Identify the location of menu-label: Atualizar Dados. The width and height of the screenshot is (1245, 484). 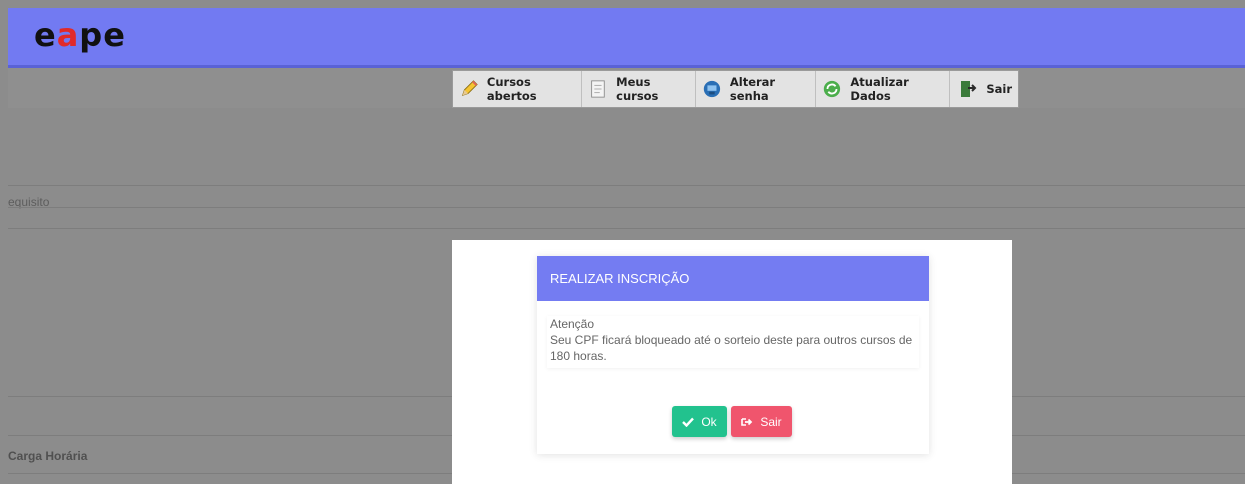
(879, 89).